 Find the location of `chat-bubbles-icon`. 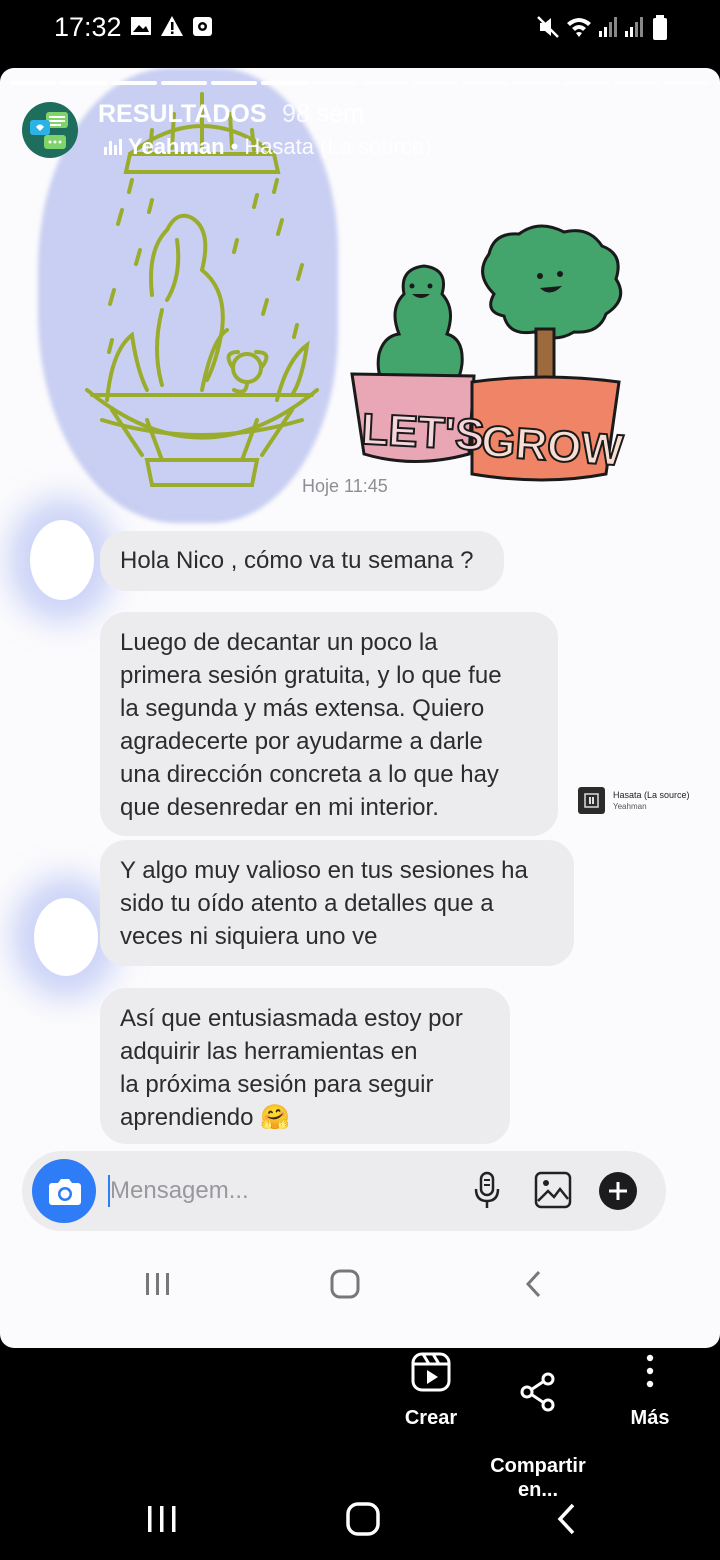

chat-bubbles-icon is located at coordinates (49, 130).